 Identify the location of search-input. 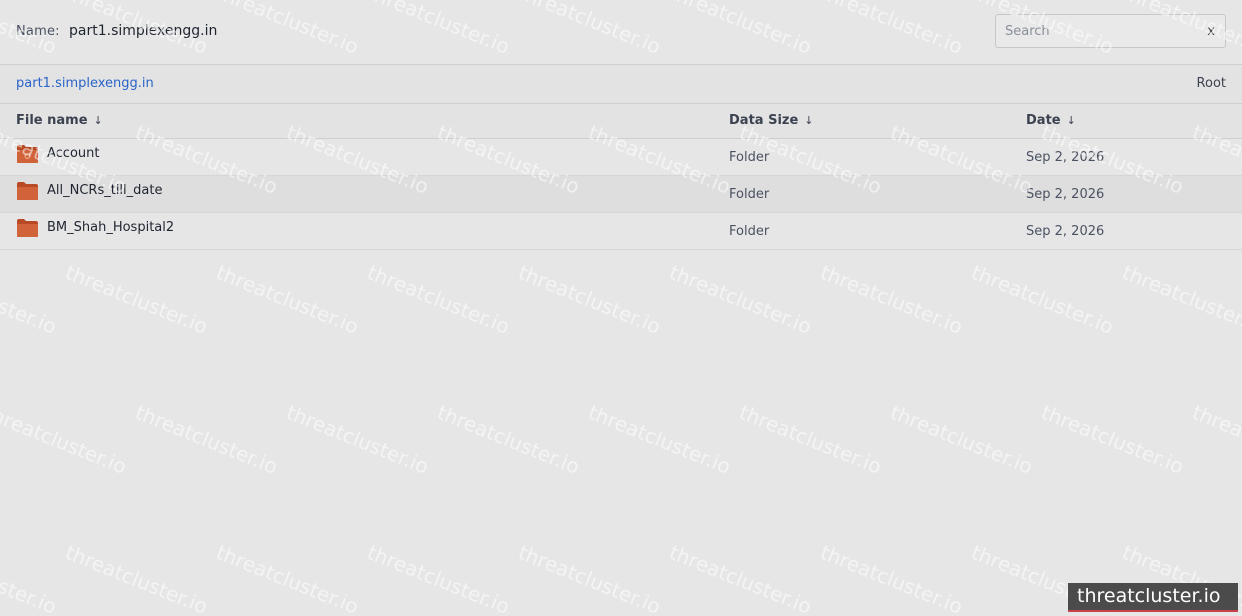
(1096, 31).